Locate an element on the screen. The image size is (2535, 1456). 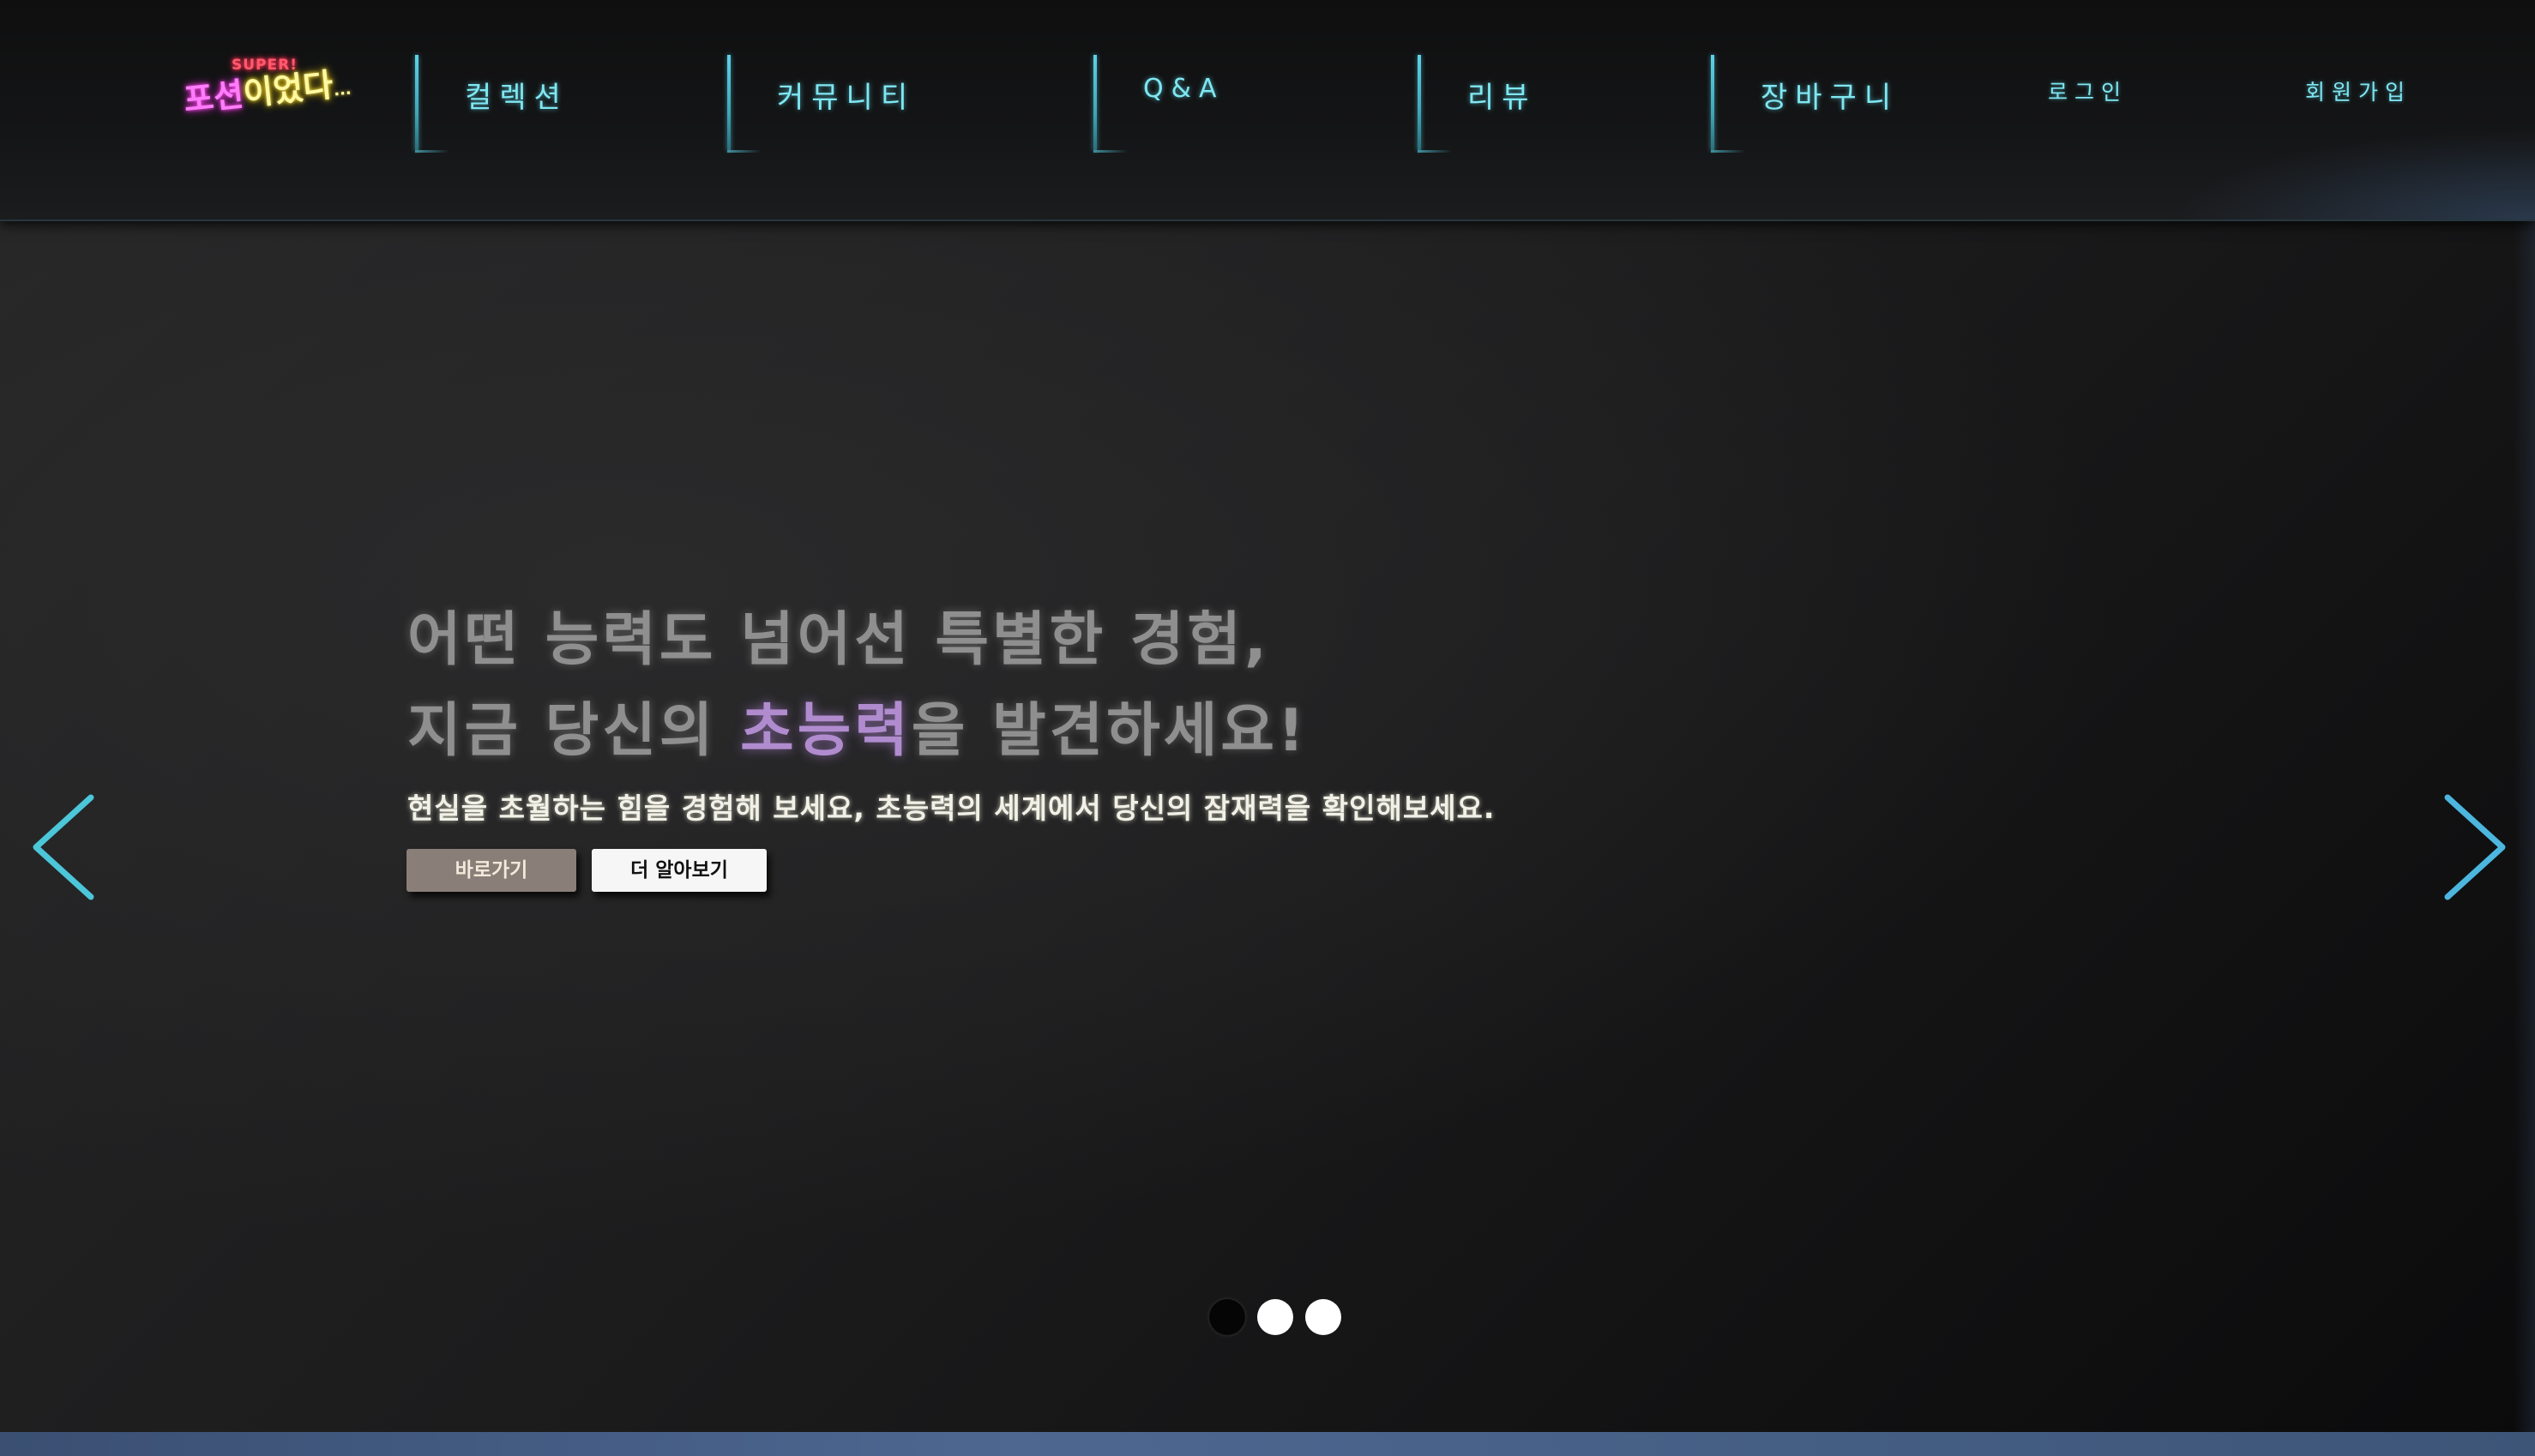
hero-headline-accent: 초능력 is located at coordinates (826, 731).